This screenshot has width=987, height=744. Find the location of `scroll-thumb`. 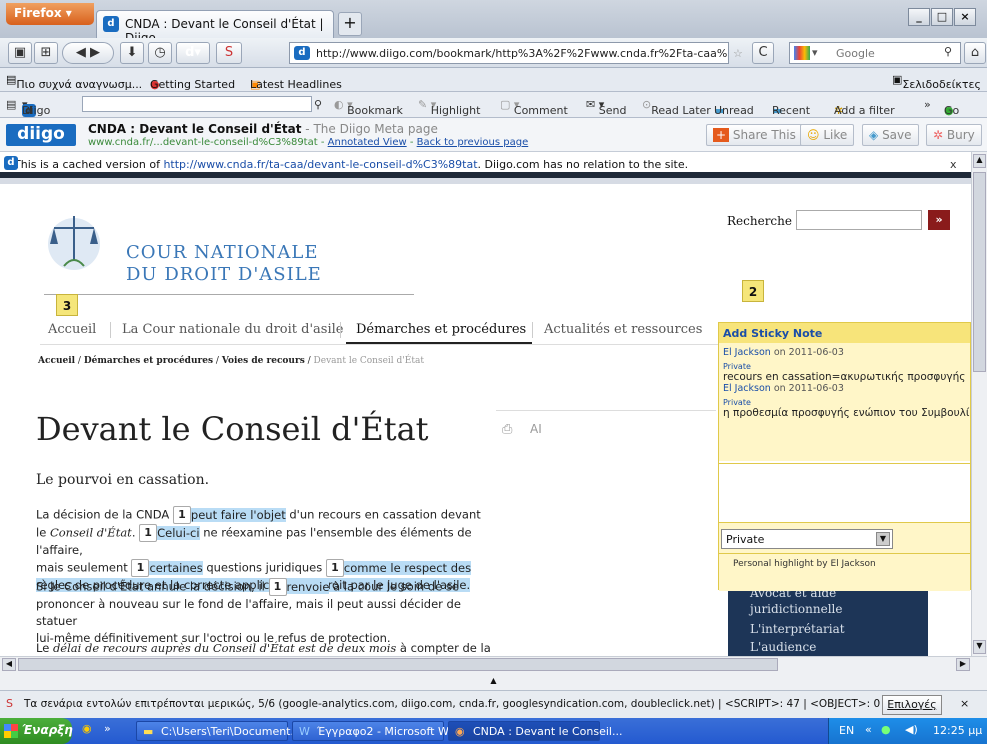

scroll-thumb is located at coordinates (979, 272).